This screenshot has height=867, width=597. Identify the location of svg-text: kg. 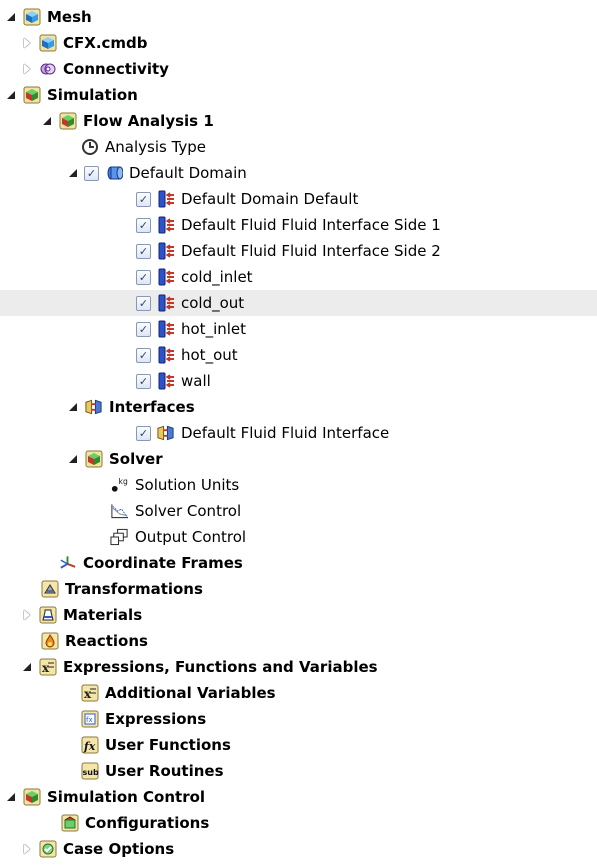
(123, 481).